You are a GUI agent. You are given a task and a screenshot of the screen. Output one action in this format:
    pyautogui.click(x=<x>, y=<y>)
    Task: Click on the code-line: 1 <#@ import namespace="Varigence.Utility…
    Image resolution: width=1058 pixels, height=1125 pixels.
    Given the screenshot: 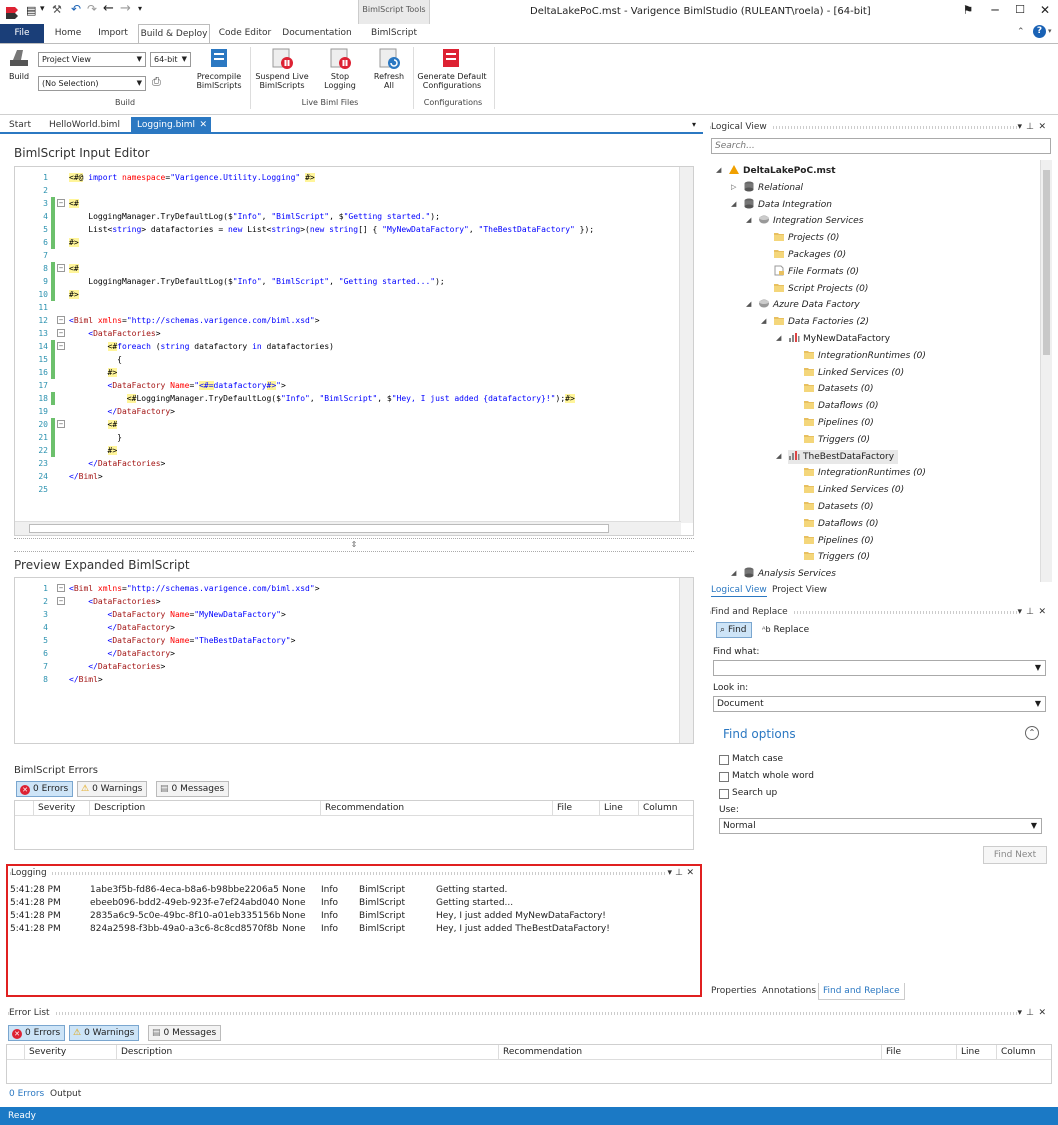 What is the action you would take?
    pyautogui.click(x=354, y=177)
    